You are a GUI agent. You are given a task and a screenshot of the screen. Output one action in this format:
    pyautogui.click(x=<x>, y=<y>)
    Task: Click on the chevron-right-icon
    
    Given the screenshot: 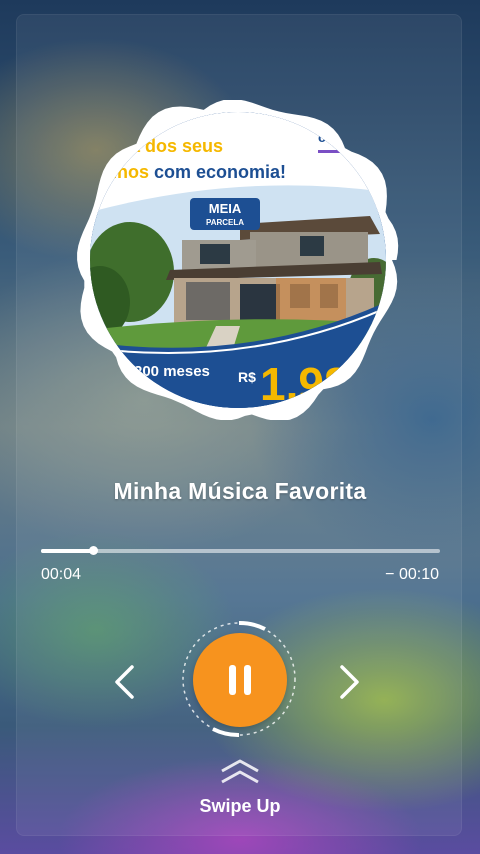 What is the action you would take?
    pyautogui.click(x=349, y=682)
    